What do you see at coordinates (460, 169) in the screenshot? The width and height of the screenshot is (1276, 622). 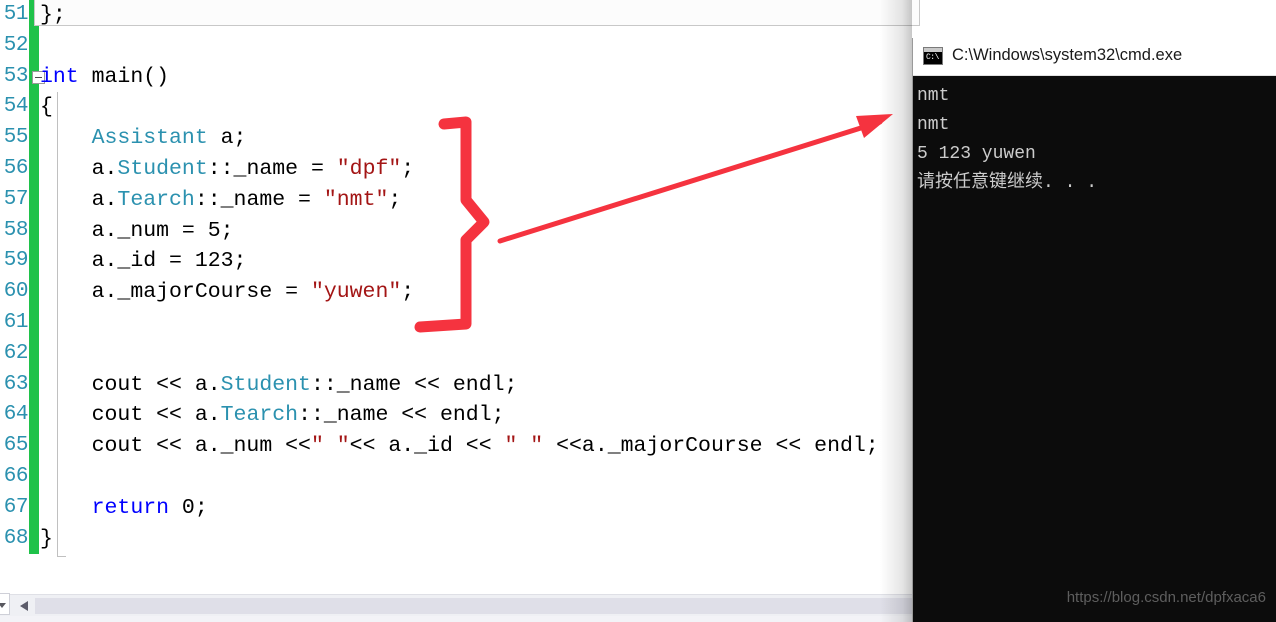 I see `code-line: 56 a.Student::_name = "dpf";` at bounding box center [460, 169].